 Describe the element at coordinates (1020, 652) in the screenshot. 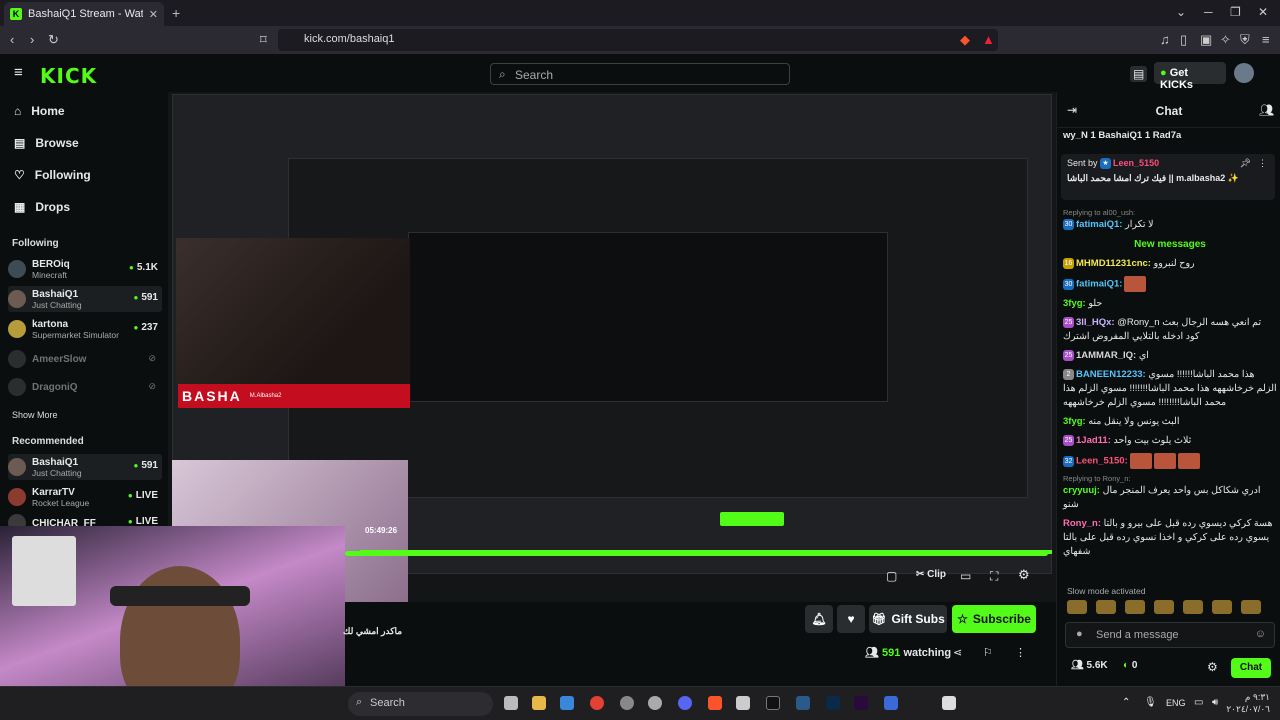

I see `more-icon: ⋮` at that location.